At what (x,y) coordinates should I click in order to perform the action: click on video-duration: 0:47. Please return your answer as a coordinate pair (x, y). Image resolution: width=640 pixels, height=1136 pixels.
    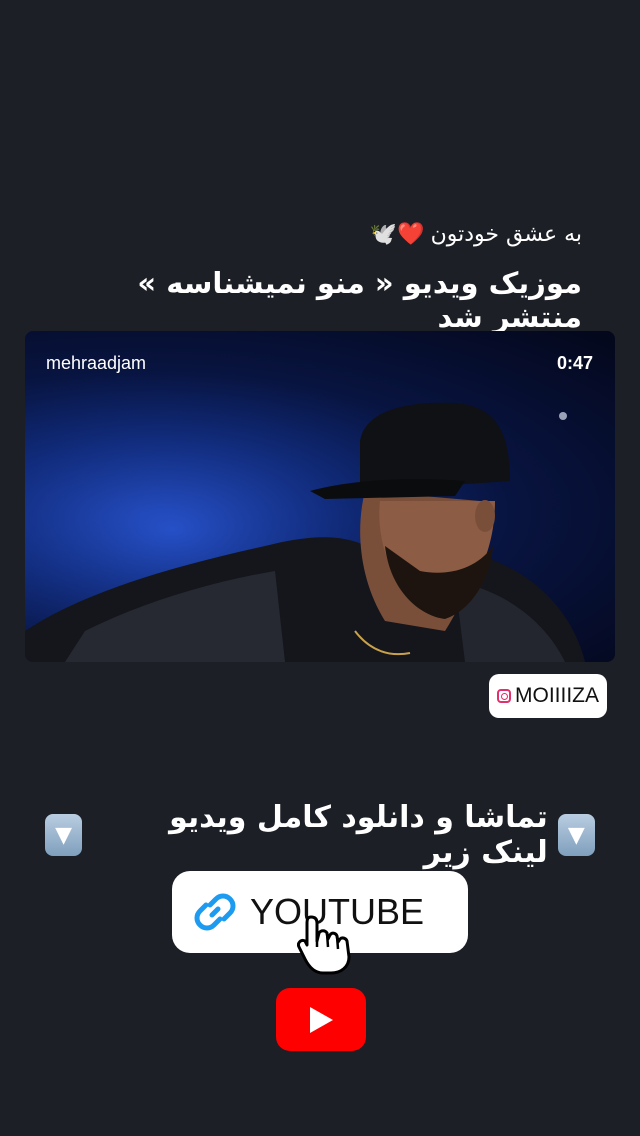
    Looking at the image, I should click on (574, 363).